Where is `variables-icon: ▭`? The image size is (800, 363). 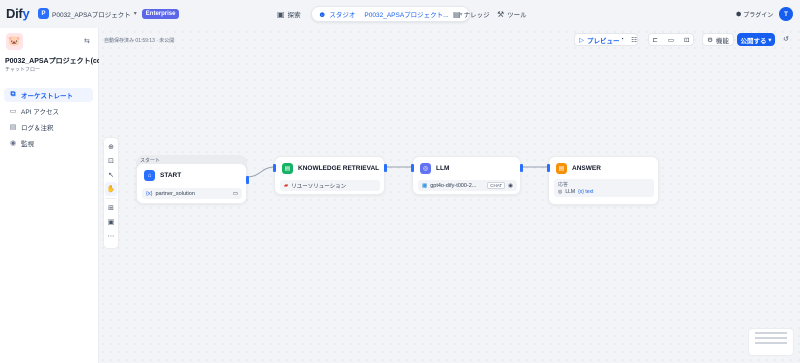
variables-icon: ▭ is located at coordinates (671, 40).